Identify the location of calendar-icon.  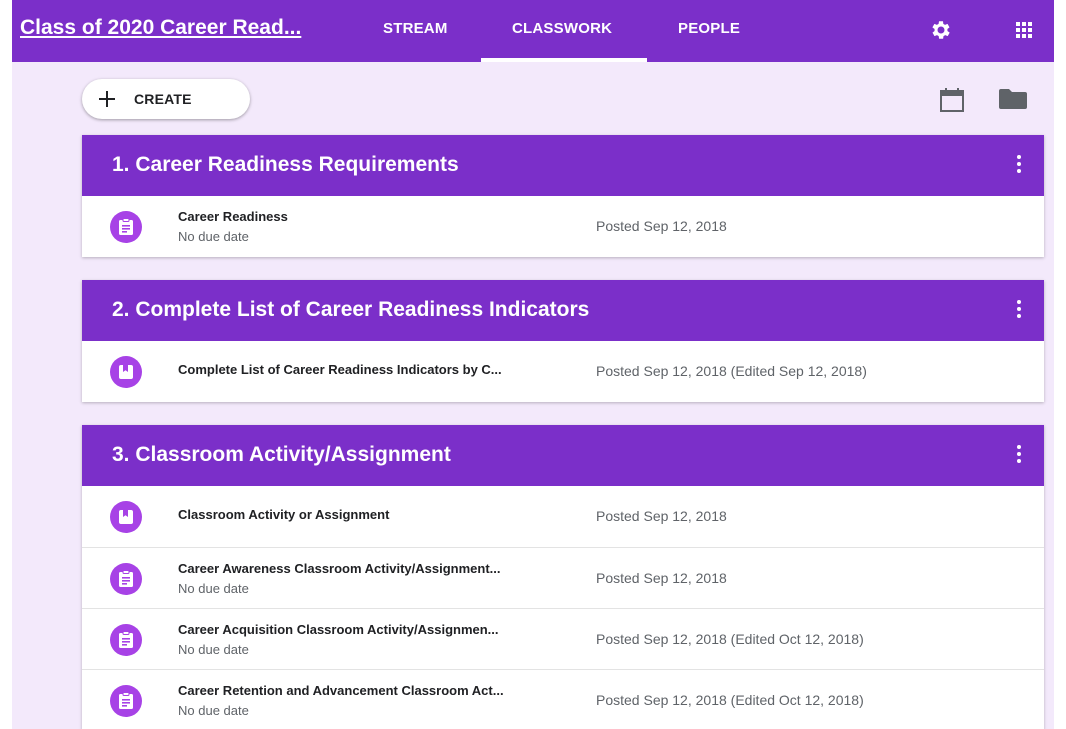
(952, 100).